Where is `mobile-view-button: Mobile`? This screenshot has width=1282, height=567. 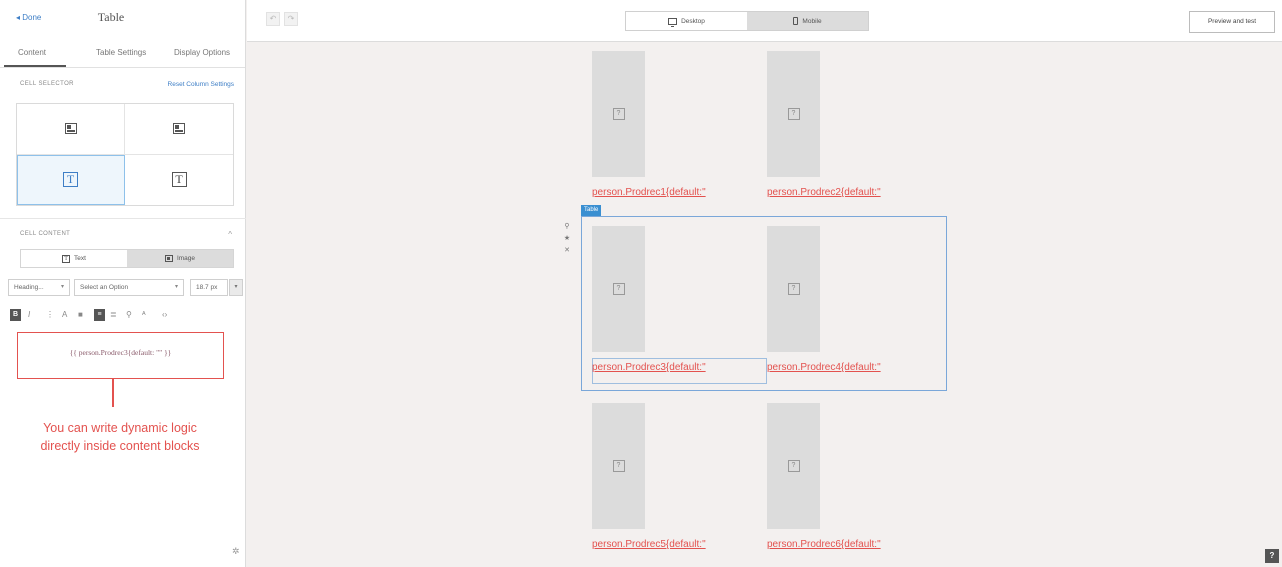 mobile-view-button: Mobile is located at coordinates (807, 21).